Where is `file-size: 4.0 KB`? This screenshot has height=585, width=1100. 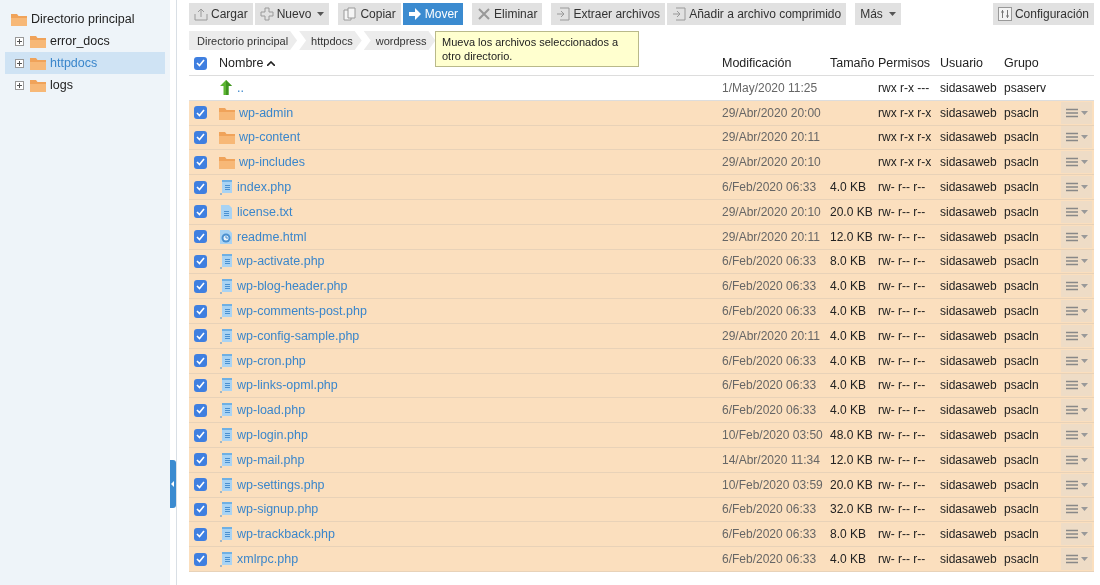
file-size: 4.0 KB is located at coordinates (848, 335).